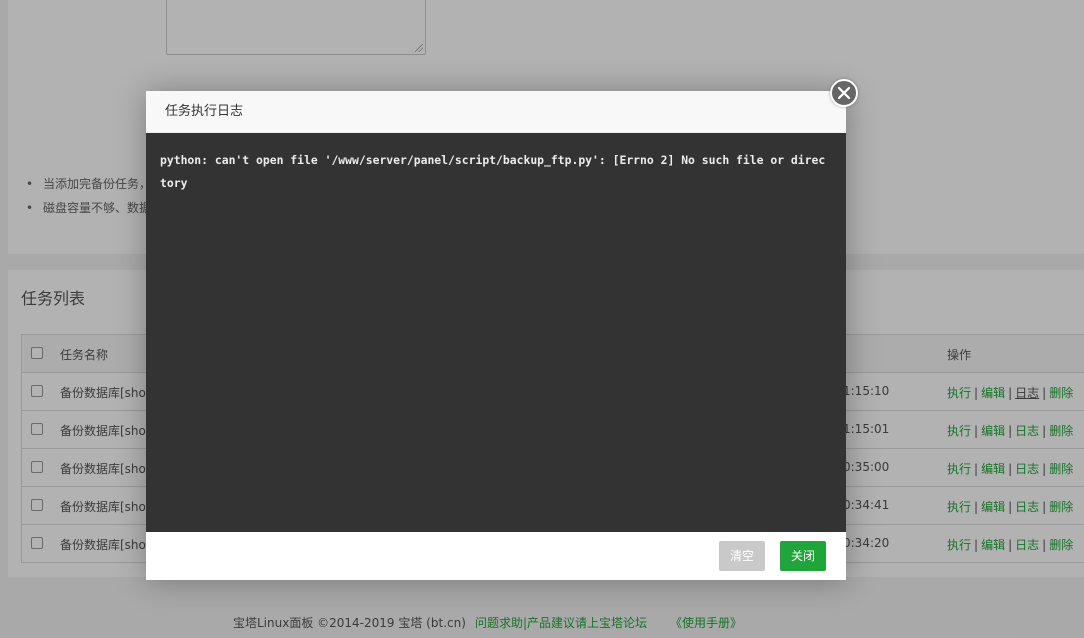  What do you see at coordinates (803, 556) in the screenshot?
I see `close-button: 关闭` at bounding box center [803, 556].